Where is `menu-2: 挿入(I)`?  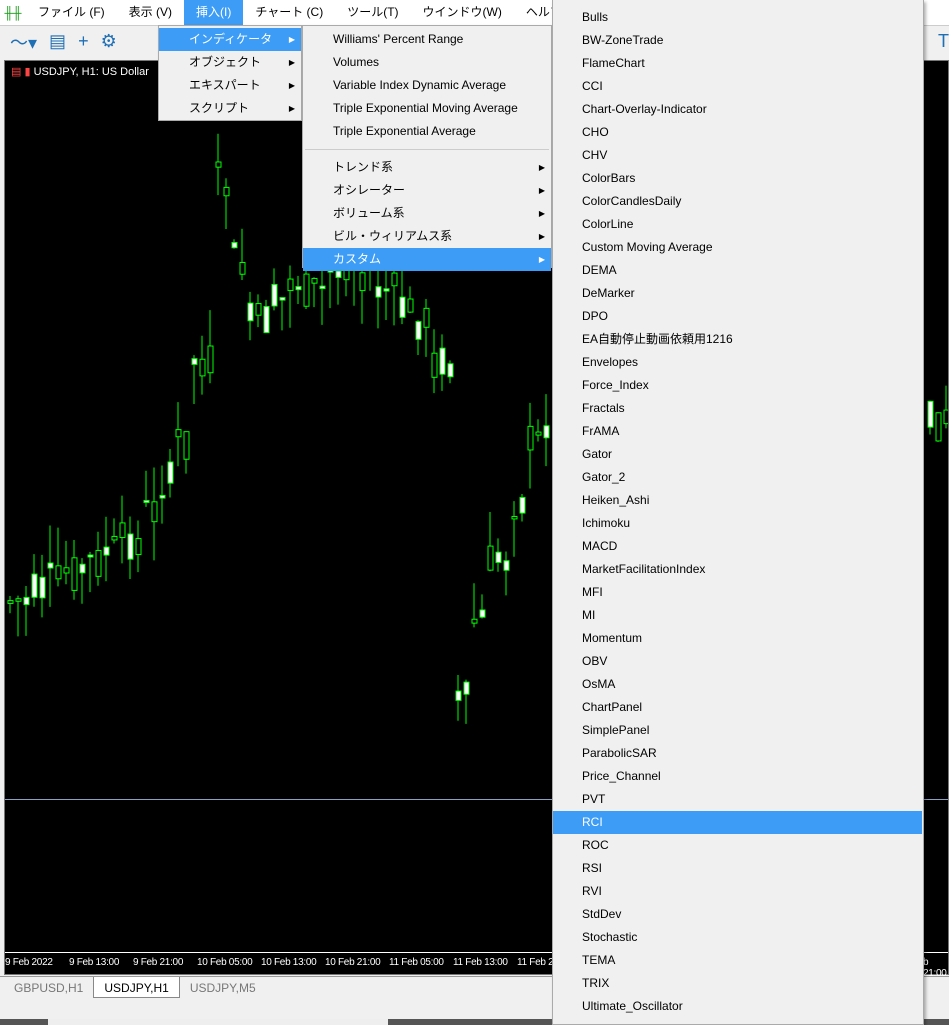
menu-2: 挿入(I) is located at coordinates (214, 12).